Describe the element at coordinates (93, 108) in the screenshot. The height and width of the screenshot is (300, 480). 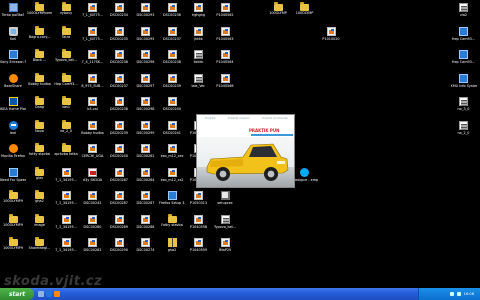
I see `desktop-icon: b3-val` at that location.